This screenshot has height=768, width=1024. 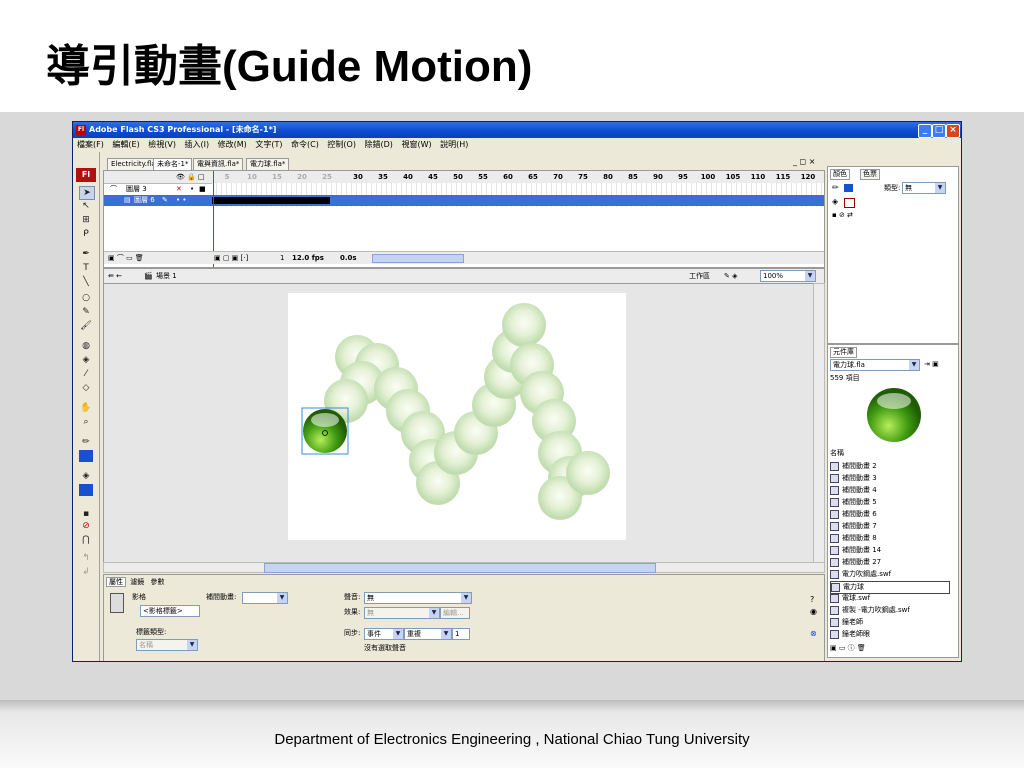 I want to click on menu-control: 控制(O), so click(x=341, y=144).